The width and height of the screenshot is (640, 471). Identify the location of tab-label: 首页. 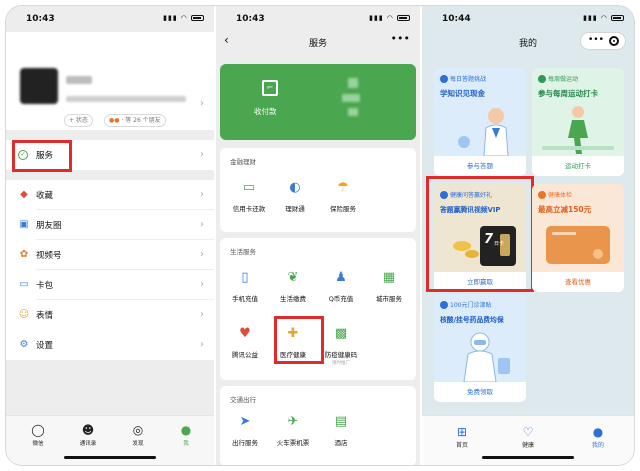
(461, 445).